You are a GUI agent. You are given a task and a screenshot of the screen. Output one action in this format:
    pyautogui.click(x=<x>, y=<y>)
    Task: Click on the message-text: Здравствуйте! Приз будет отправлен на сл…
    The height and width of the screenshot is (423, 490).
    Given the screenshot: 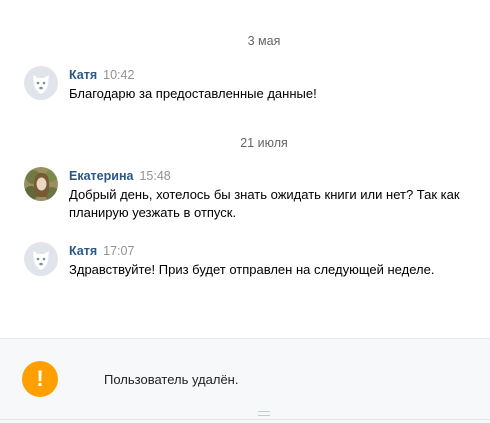 What is the action you would take?
    pyautogui.click(x=252, y=269)
    